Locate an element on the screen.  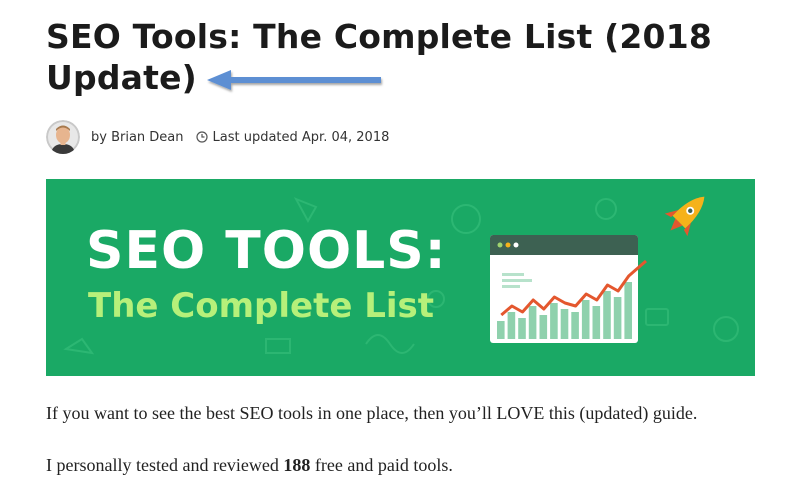
author-name: by Brian Dean is located at coordinates (137, 137).